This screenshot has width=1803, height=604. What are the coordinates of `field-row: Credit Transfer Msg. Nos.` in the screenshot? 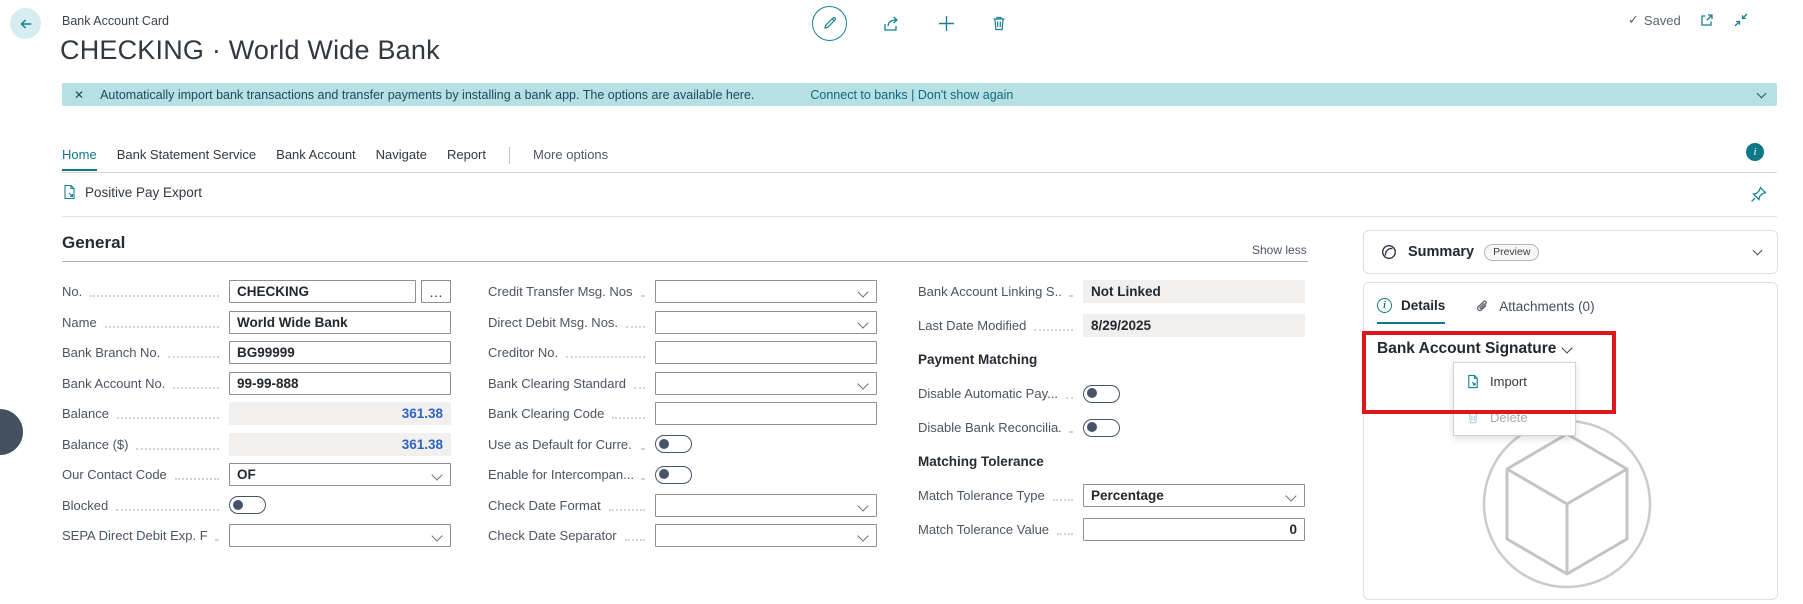 It's located at (682, 291).